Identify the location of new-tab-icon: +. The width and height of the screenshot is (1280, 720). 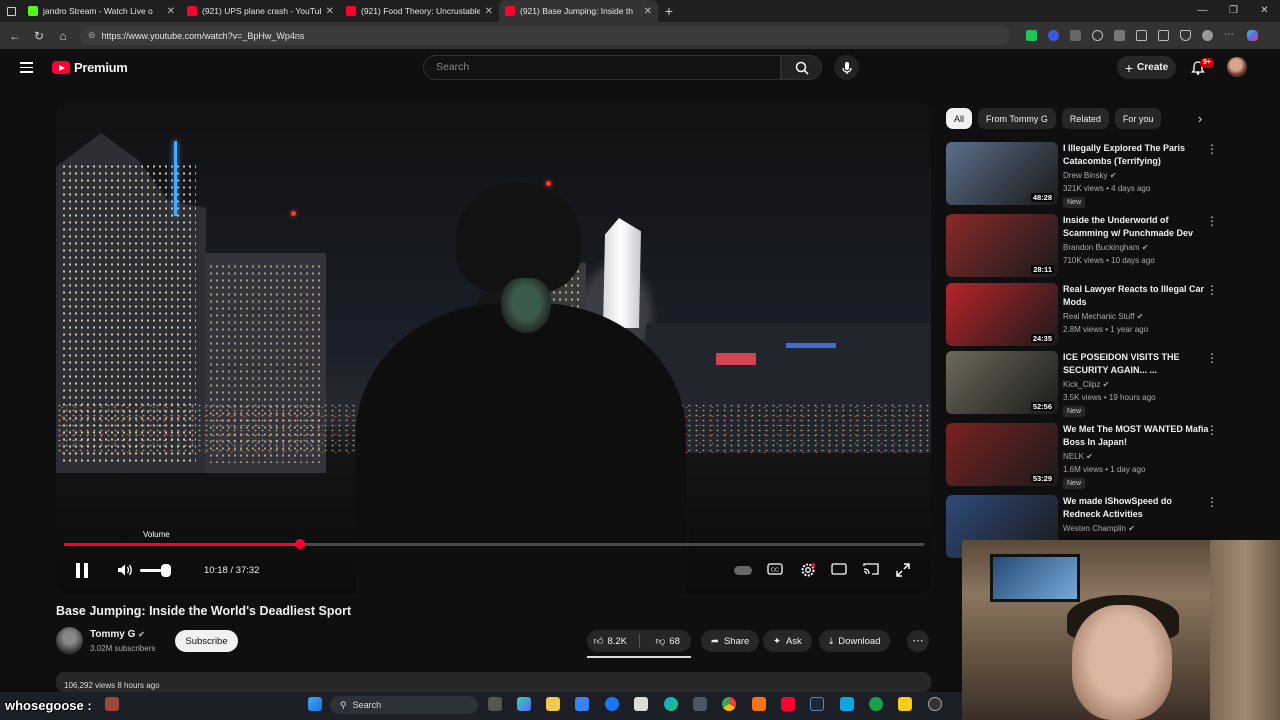
(669, 11).